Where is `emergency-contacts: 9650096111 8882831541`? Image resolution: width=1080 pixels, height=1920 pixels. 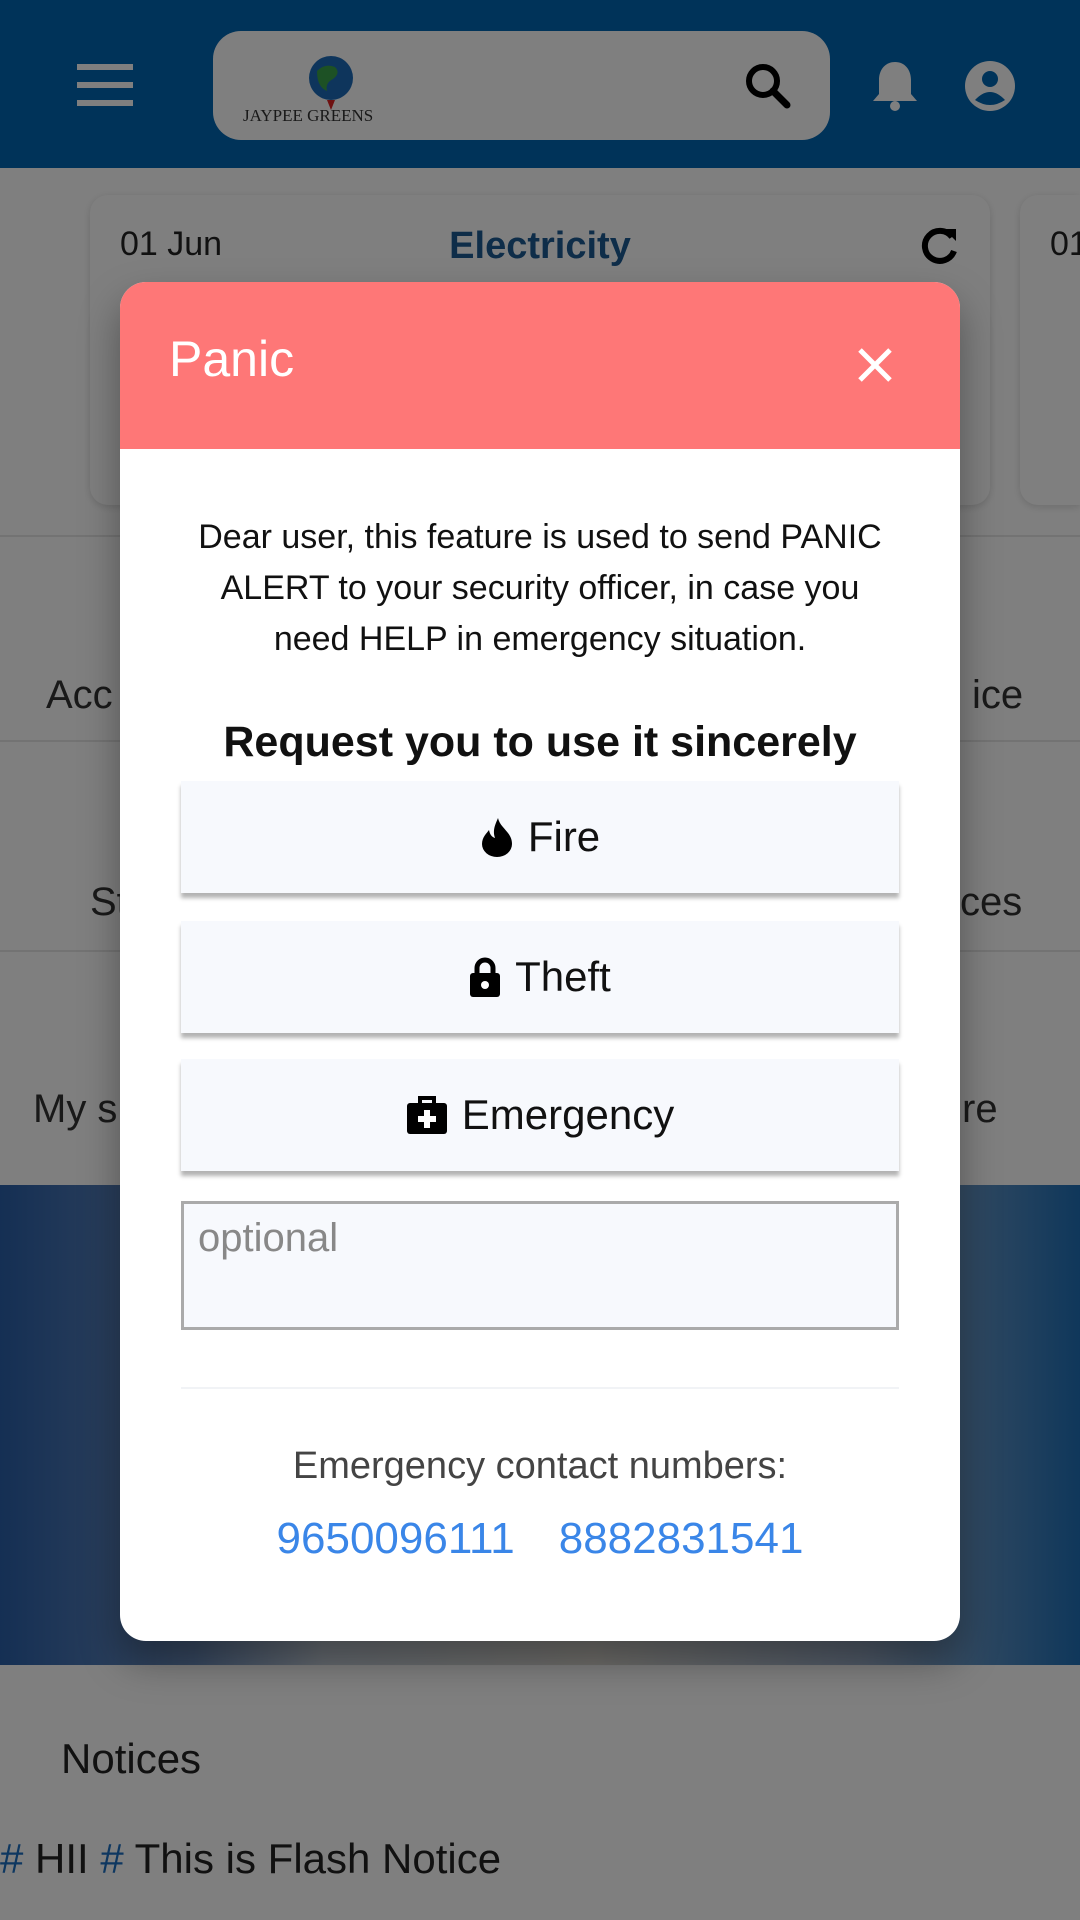
emergency-contacts: 9650096111 8882831541 is located at coordinates (540, 1539).